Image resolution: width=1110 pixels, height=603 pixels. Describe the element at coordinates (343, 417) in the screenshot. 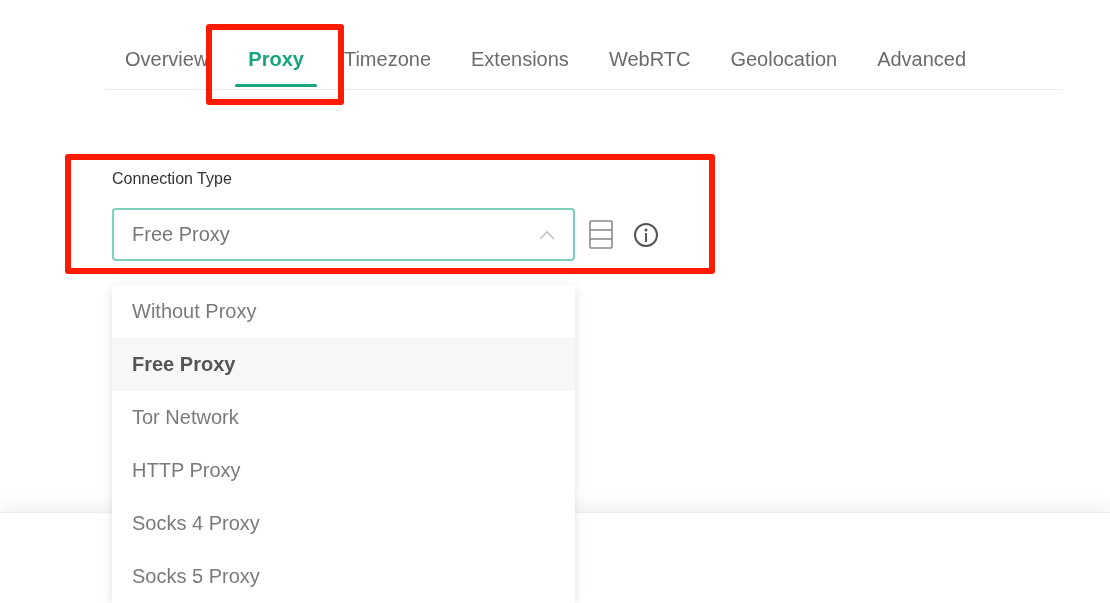

I see `dropdown-option: Tor Network` at that location.